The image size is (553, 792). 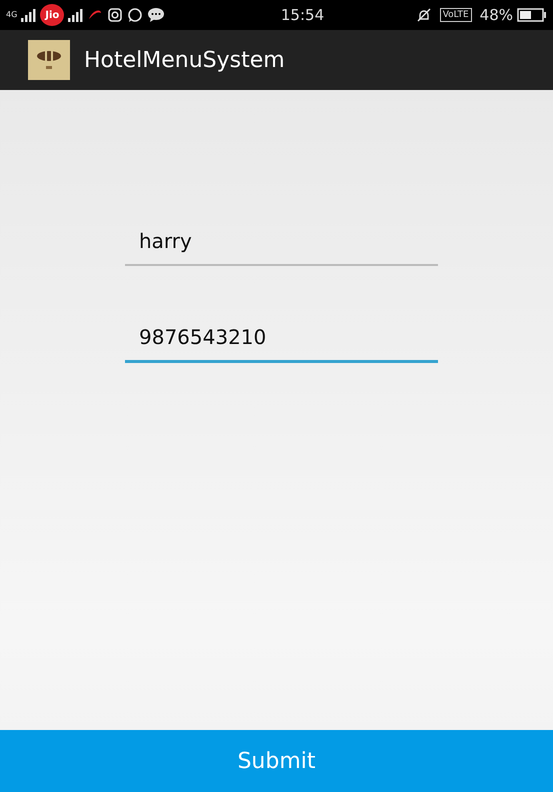 I want to click on time-label: 15:54, so click(x=302, y=15).